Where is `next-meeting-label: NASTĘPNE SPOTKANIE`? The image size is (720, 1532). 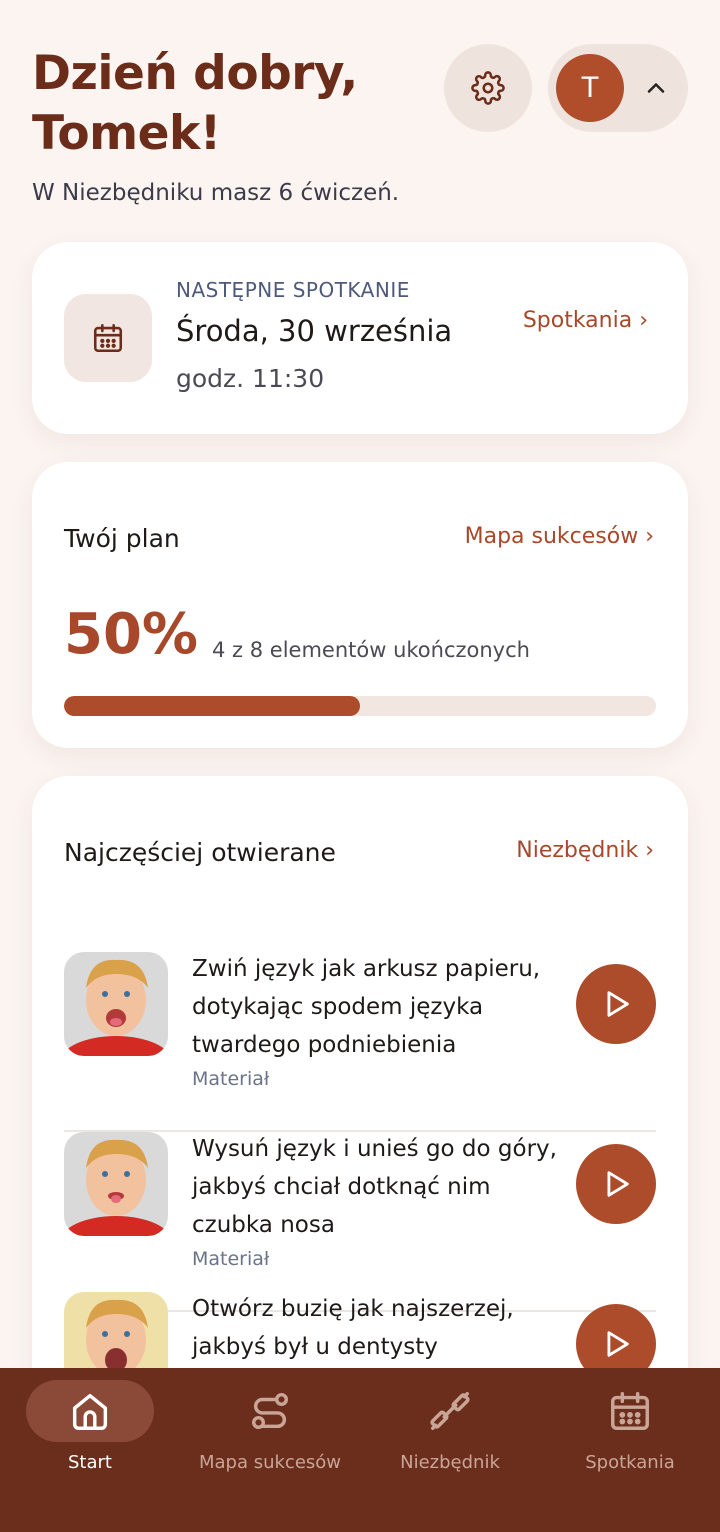 next-meeting-label: NASTĘPNE SPOTKANIE is located at coordinates (293, 290).